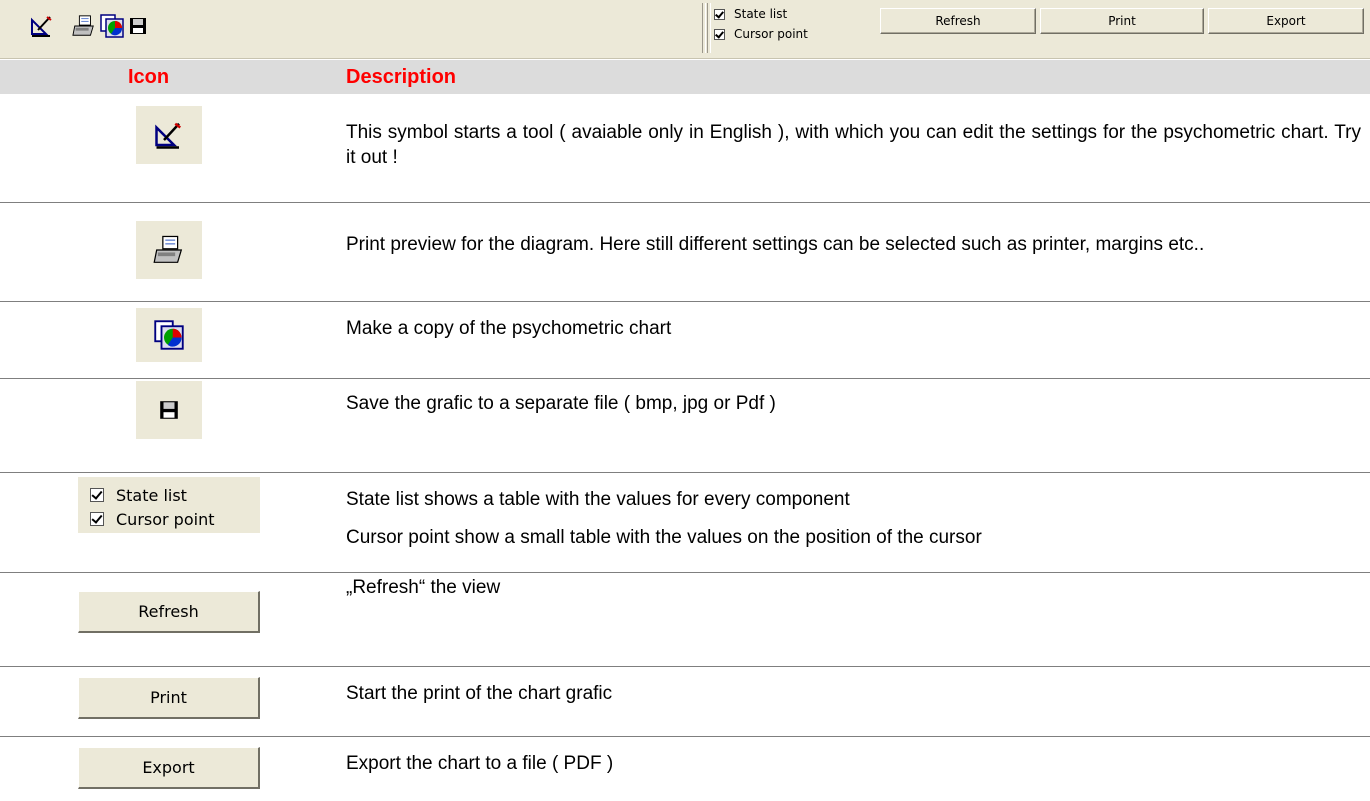 This screenshot has width=1370, height=801. Describe the element at coordinates (685, 77) in the screenshot. I see `table-header: Icon Description` at that location.